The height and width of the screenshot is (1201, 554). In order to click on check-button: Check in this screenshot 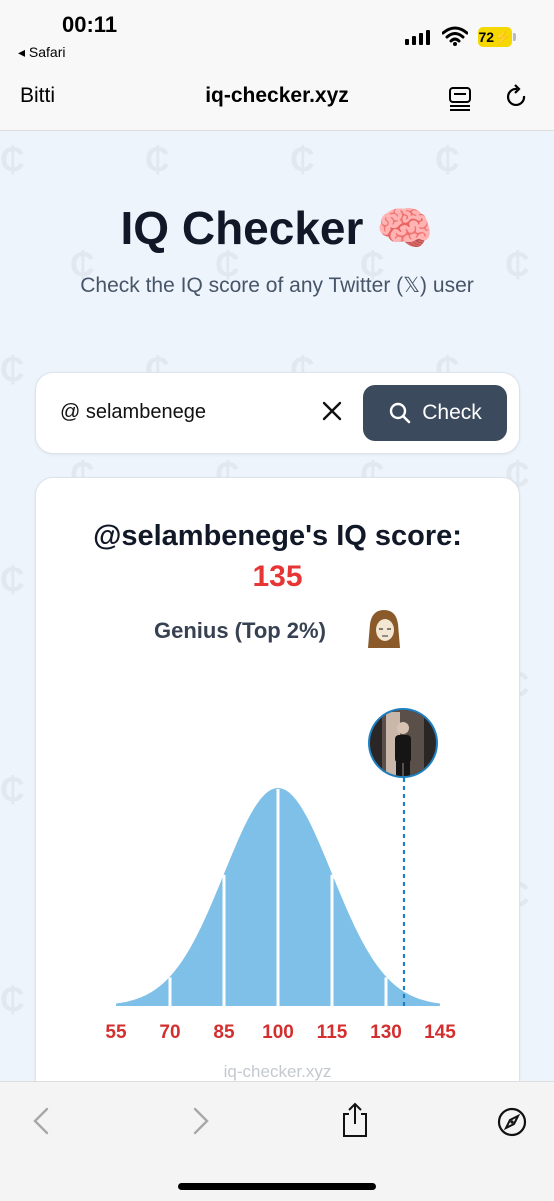, I will do `click(435, 413)`.